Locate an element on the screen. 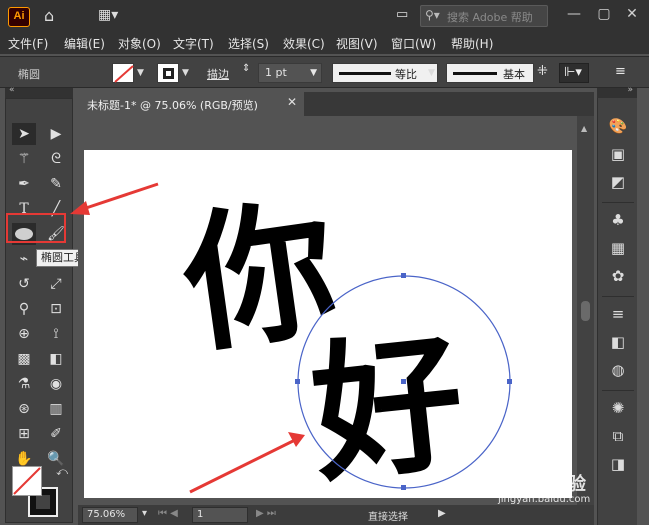  selection-tool-icon: ➤ is located at coordinates (24, 134).